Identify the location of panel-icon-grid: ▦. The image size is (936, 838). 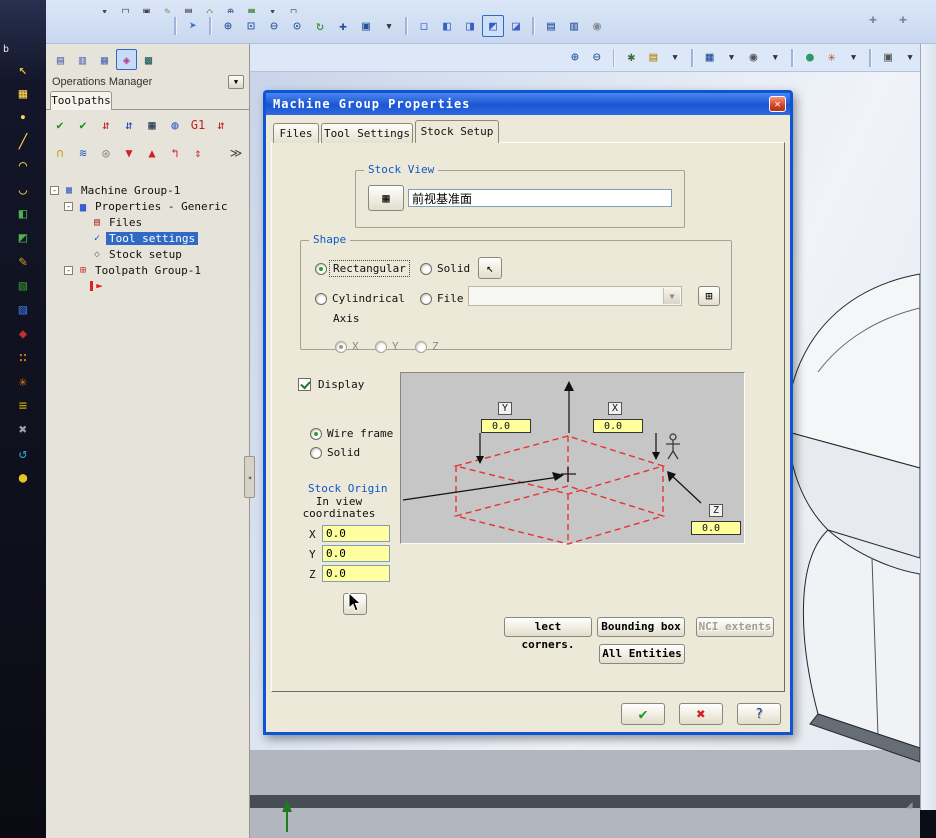
(104, 59).